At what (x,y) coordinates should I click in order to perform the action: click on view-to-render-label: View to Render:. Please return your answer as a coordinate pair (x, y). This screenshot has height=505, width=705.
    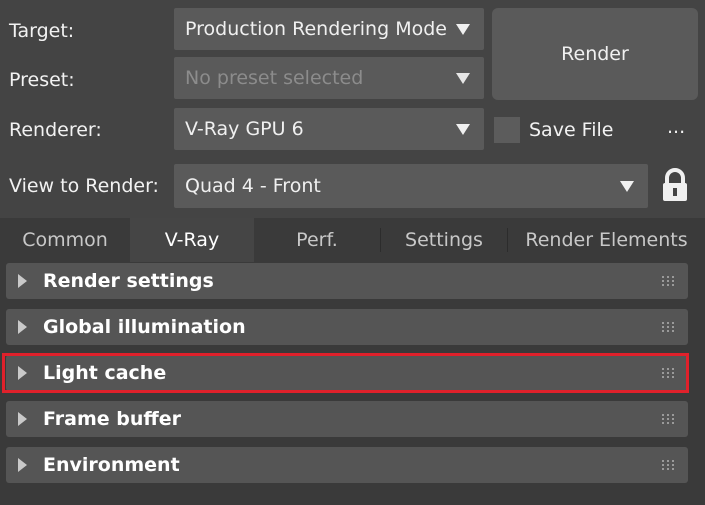
    Looking at the image, I should click on (84, 186).